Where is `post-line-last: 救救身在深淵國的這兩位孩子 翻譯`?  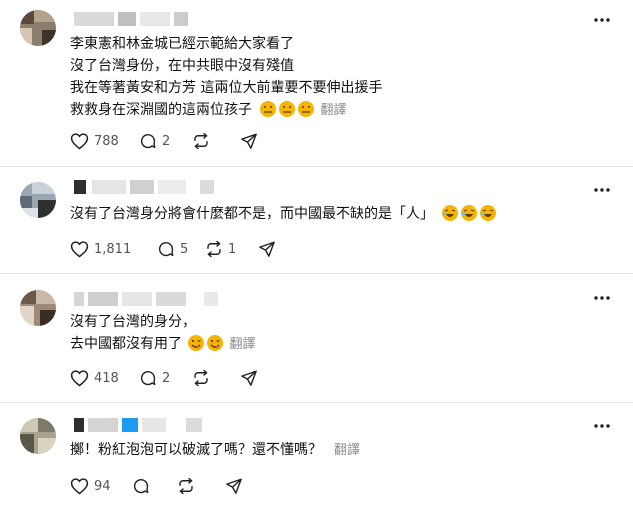
post-line-last: 救救身在深淵國的這兩位孩子 翻譯 is located at coordinates (226, 110).